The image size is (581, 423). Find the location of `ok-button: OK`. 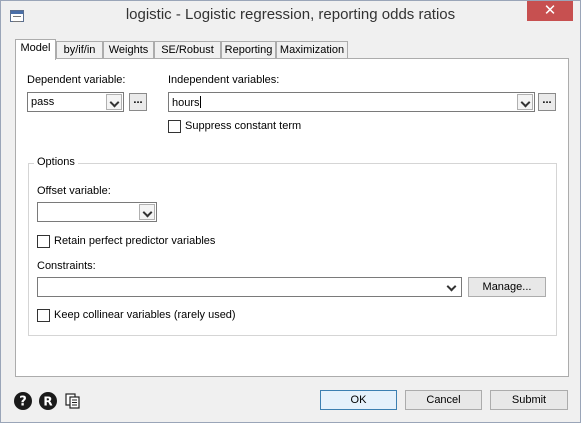

ok-button: OK is located at coordinates (358, 400).